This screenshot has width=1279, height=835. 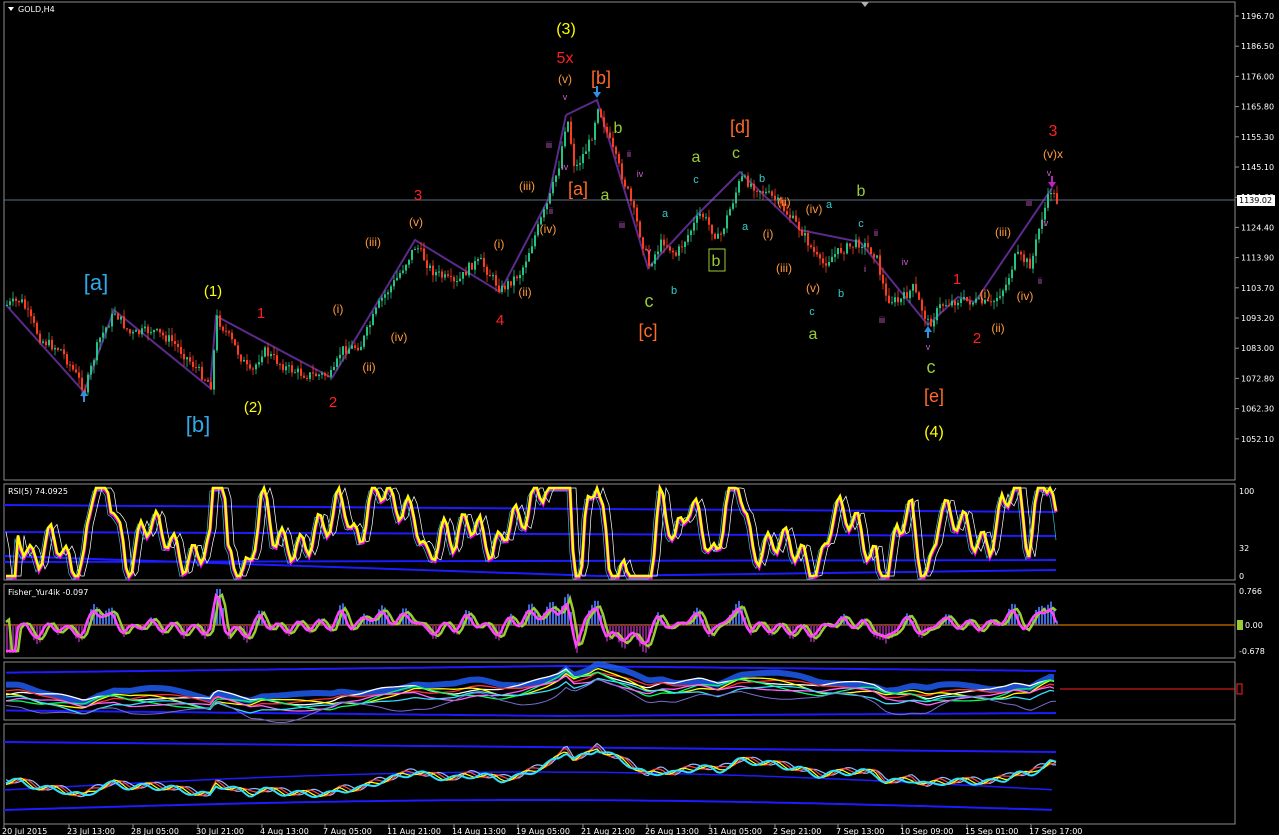 What do you see at coordinates (784, 268) in the screenshot?
I see `wave-label: (iii)` at bounding box center [784, 268].